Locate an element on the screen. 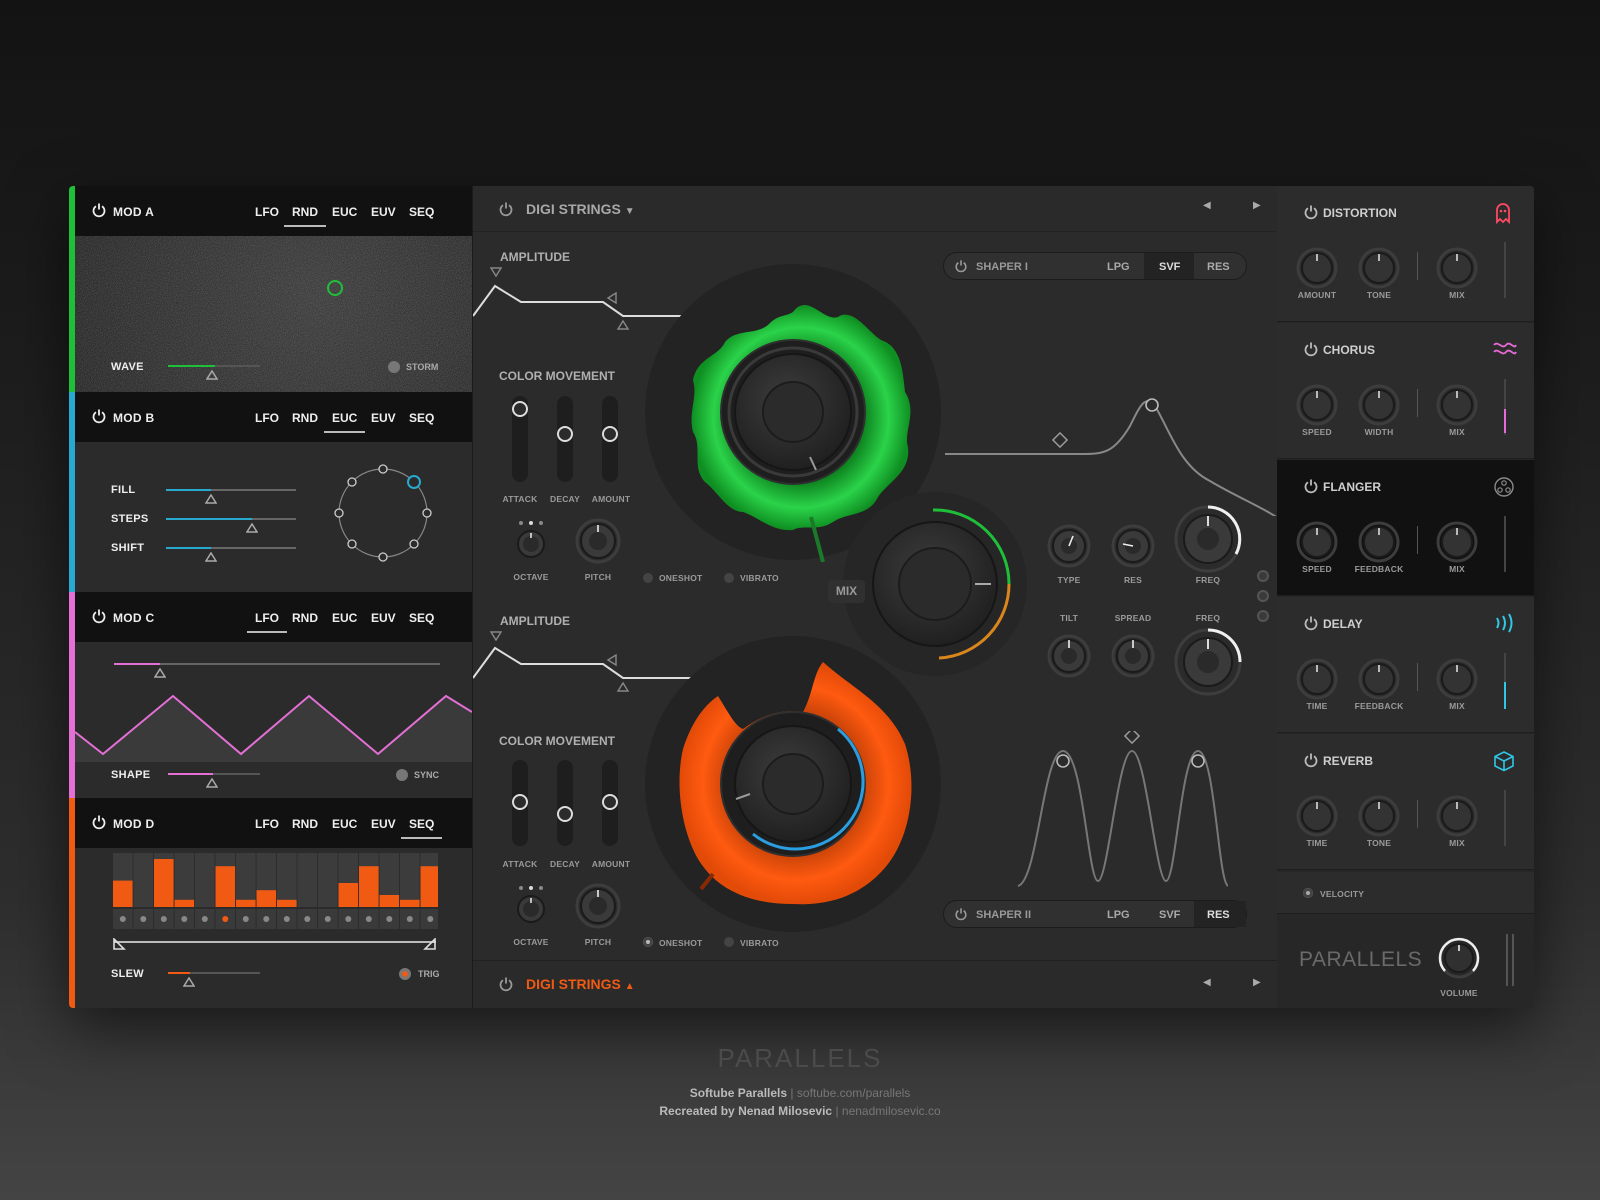 Image resolution: width=1600 pixels, height=1200 pixels. dropdown-arrow-icon: ▲ is located at coordinates (630, 986).